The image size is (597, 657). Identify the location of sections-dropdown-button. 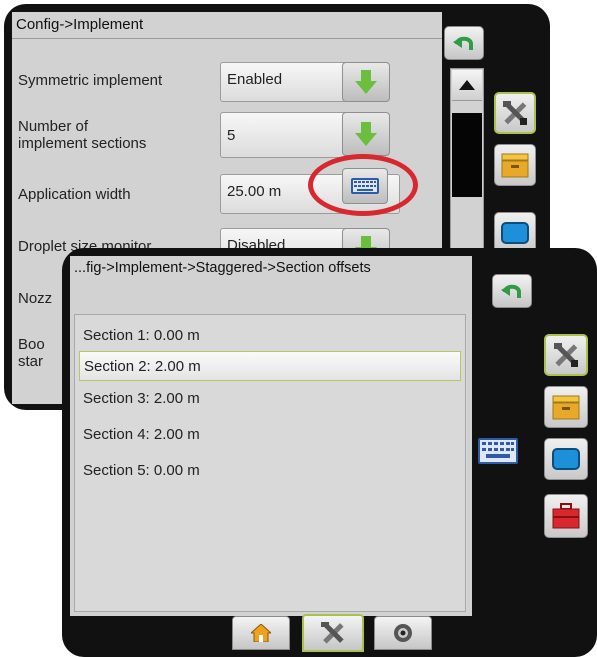
(366, 134).